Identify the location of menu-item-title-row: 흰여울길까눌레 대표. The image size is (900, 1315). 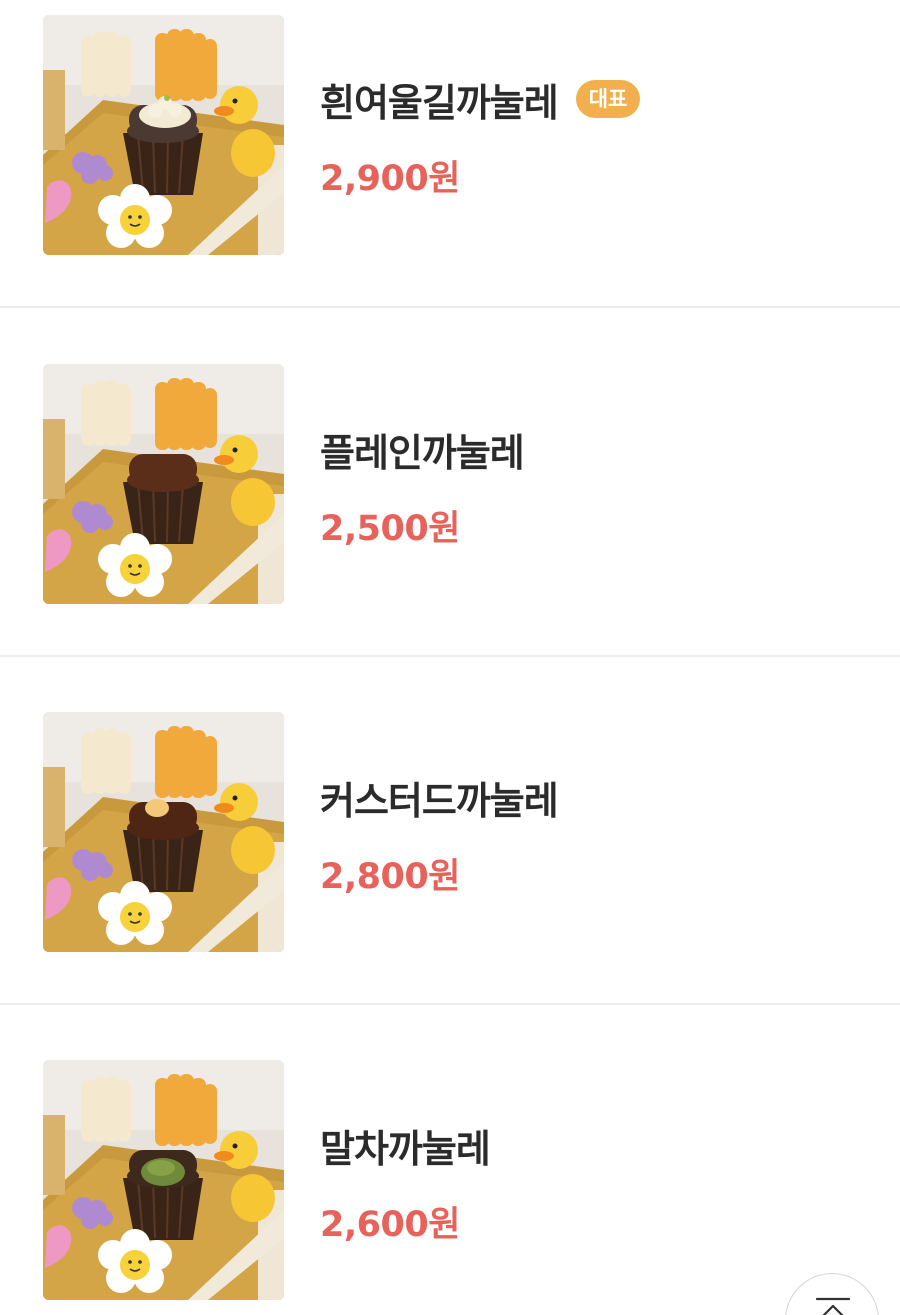
(480, 99).